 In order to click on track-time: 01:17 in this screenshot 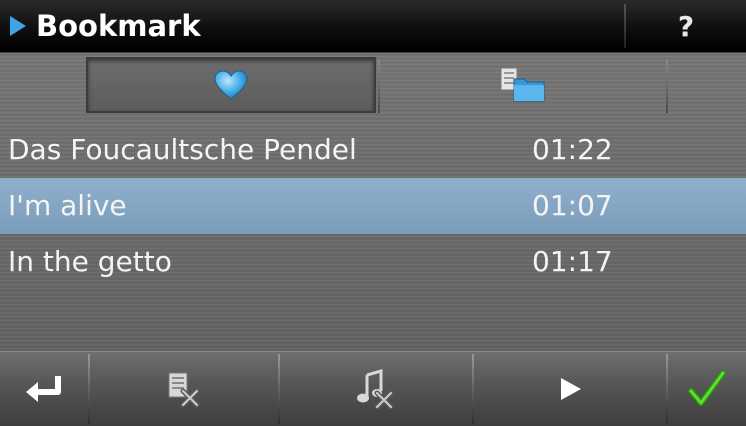, I will do `click(572, 261)`.